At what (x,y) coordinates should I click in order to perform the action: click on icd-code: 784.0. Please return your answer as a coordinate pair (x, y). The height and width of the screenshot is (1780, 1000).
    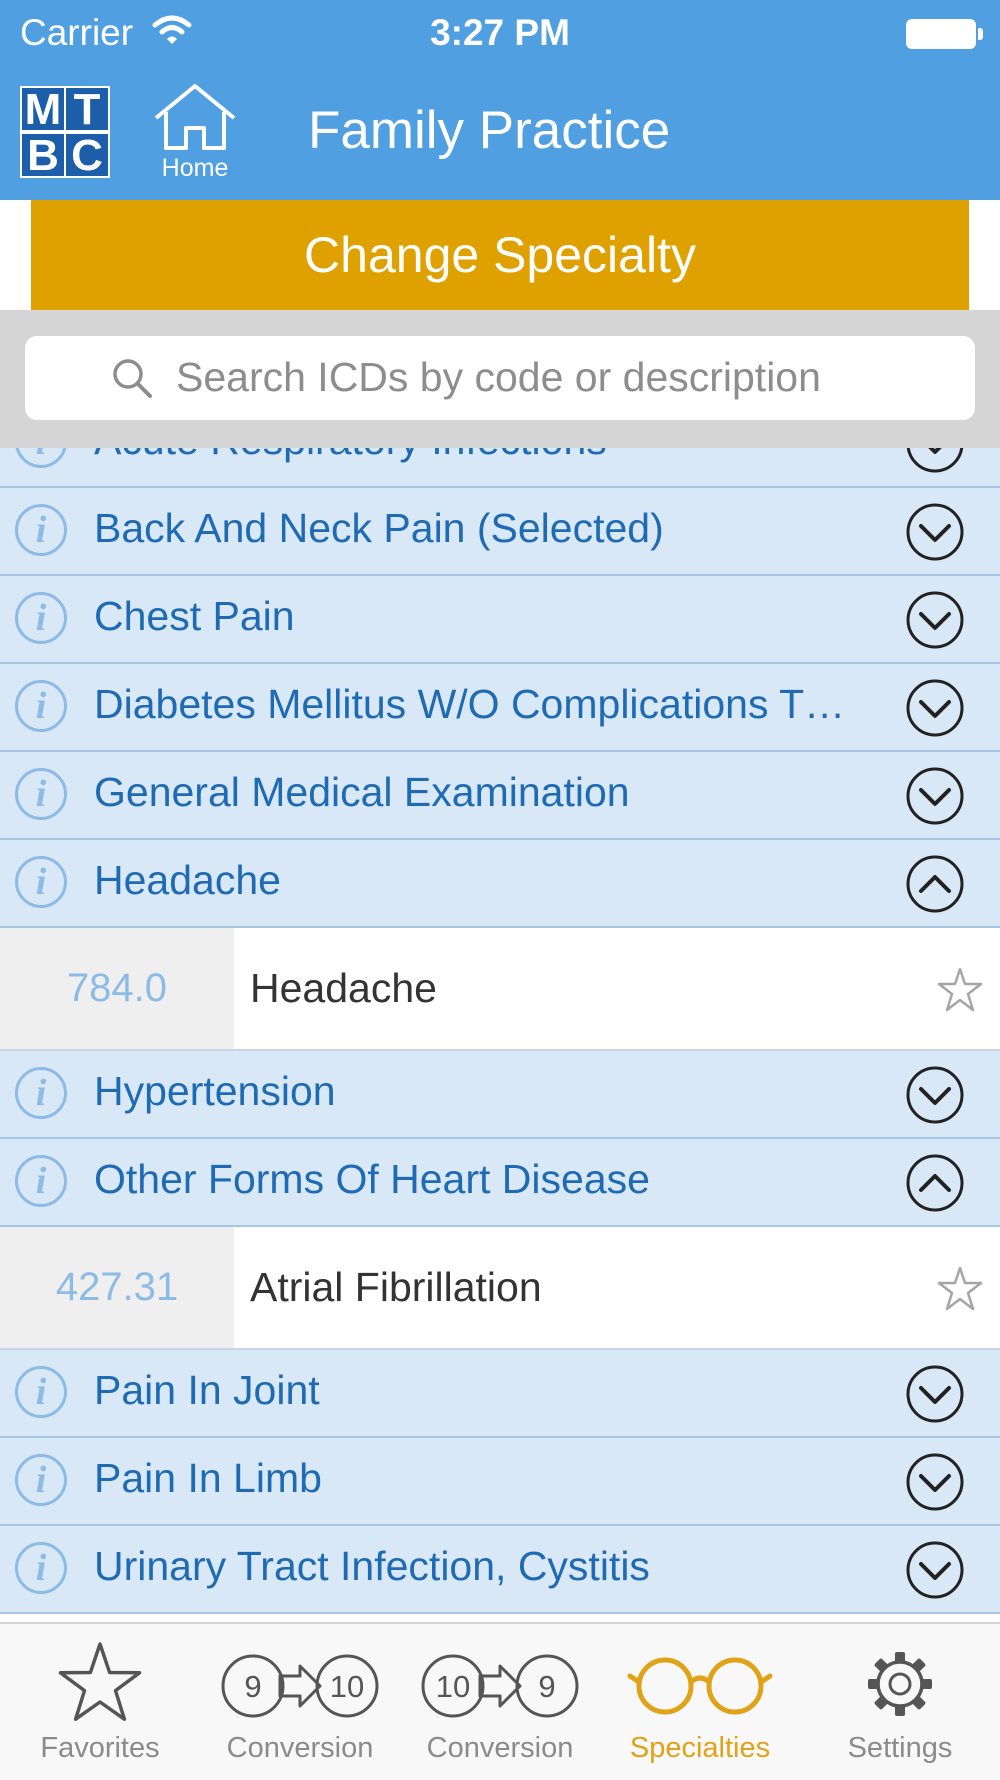
    Looking at the image, I should click on (117, 988).